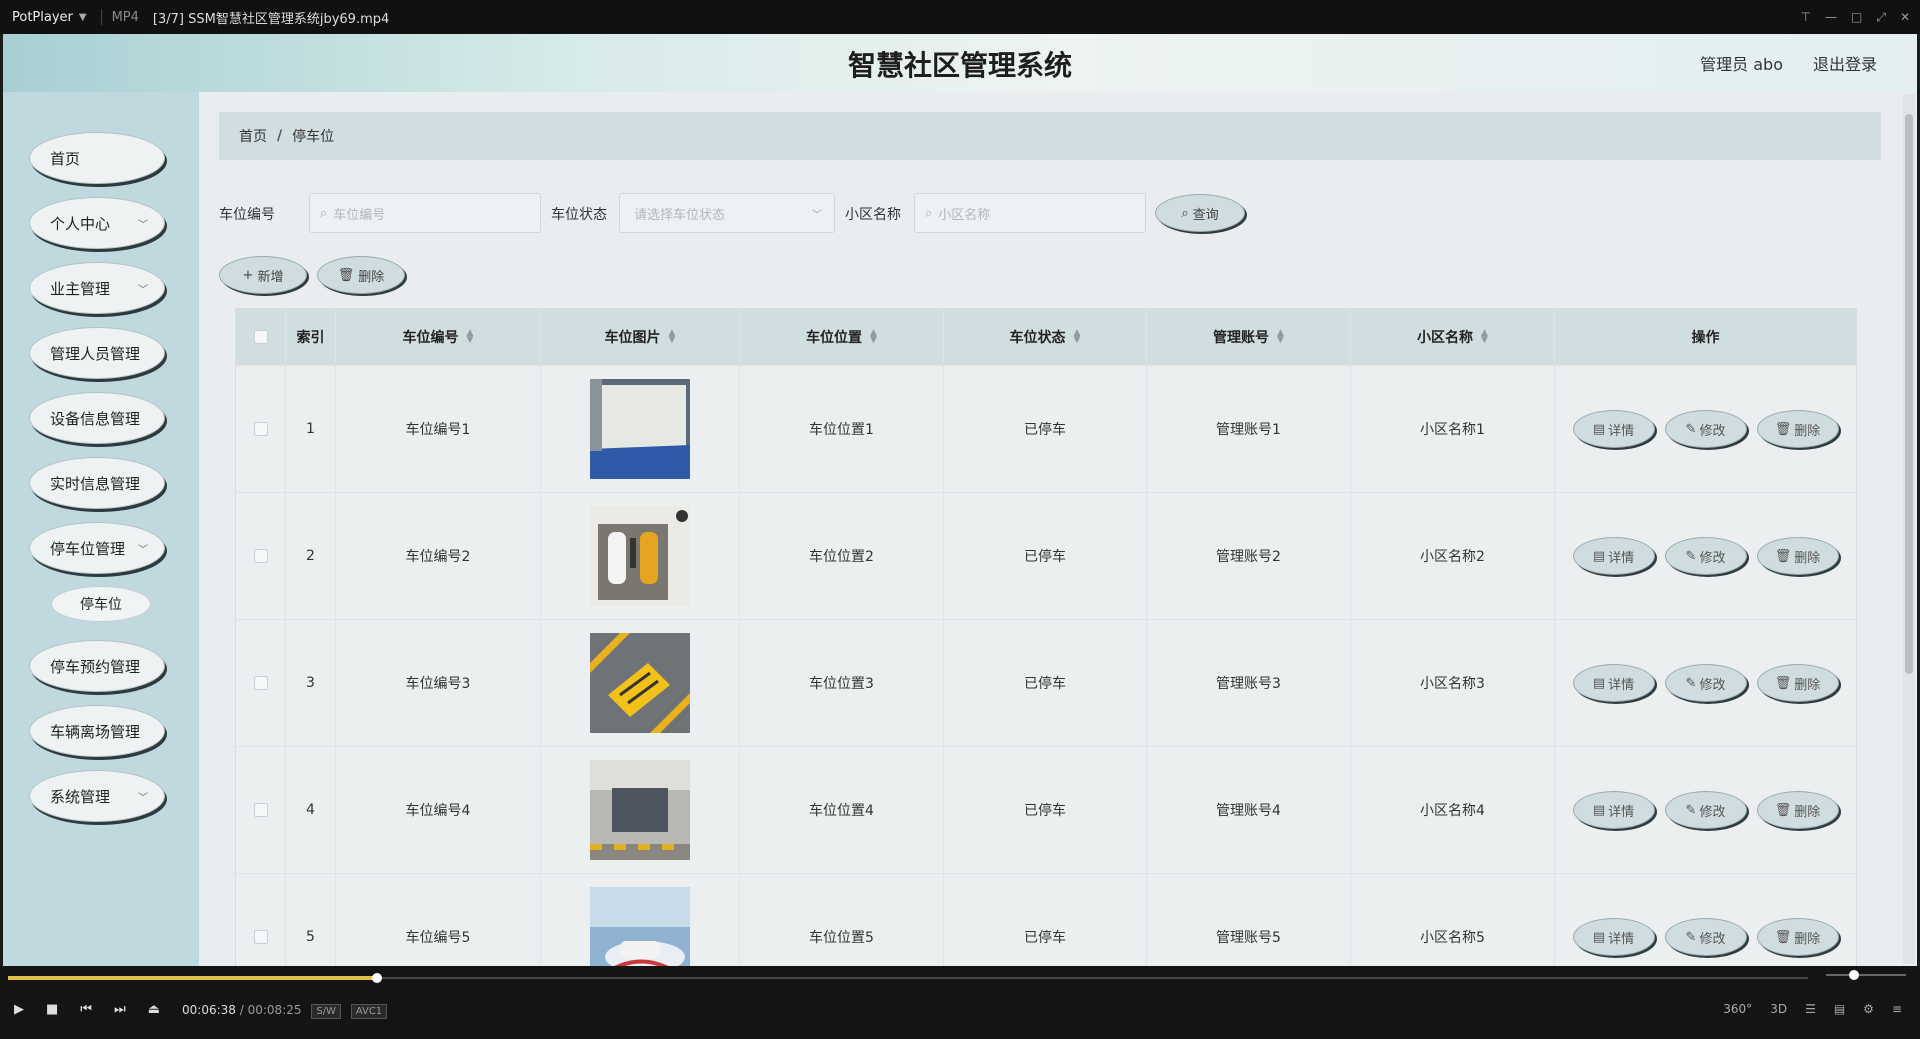 Image resolution: width=1920 pixels, height=1039 pixels. I want to click on sidebar-subitem-parking-space: 停车位, so click(101, 604).